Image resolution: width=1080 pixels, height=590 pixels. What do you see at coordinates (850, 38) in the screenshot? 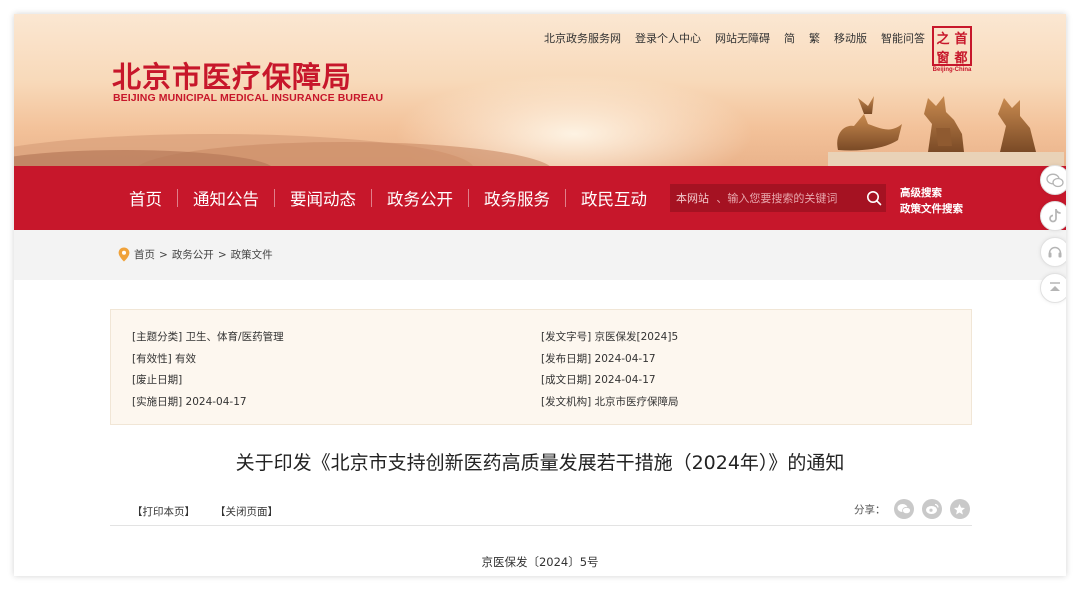
I see `link-mobile: 移动版` at bounding box center [850, 38].